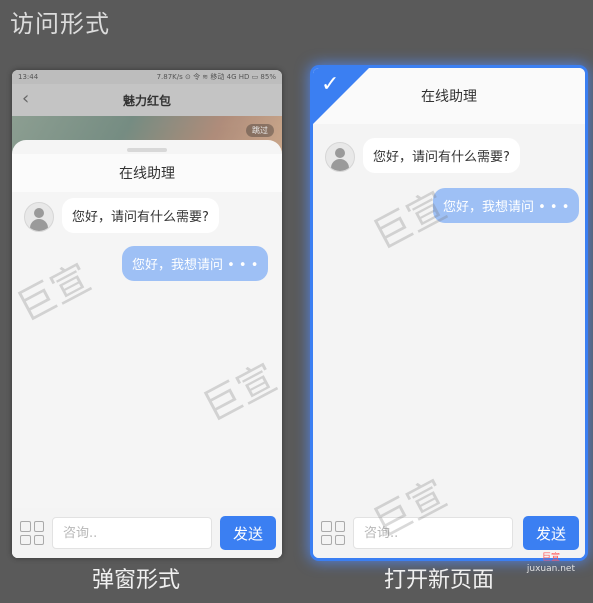 The height and width of the screenshot is (603, 593). I want to click on popup-mode-caption: 弹窗形式, so click(136, 580).